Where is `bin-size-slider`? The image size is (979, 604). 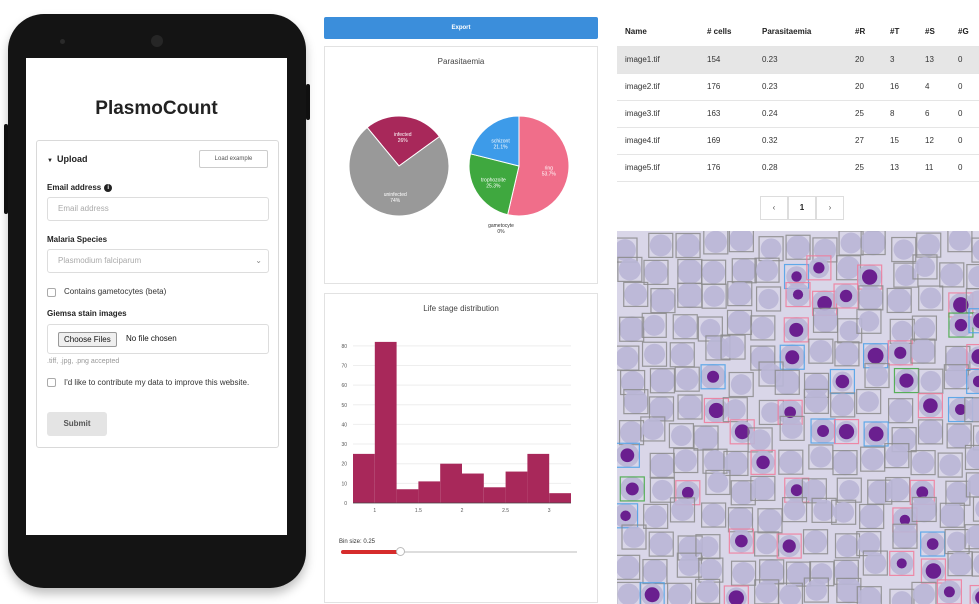
bin-size-slider is located at coordinates (459, 551).